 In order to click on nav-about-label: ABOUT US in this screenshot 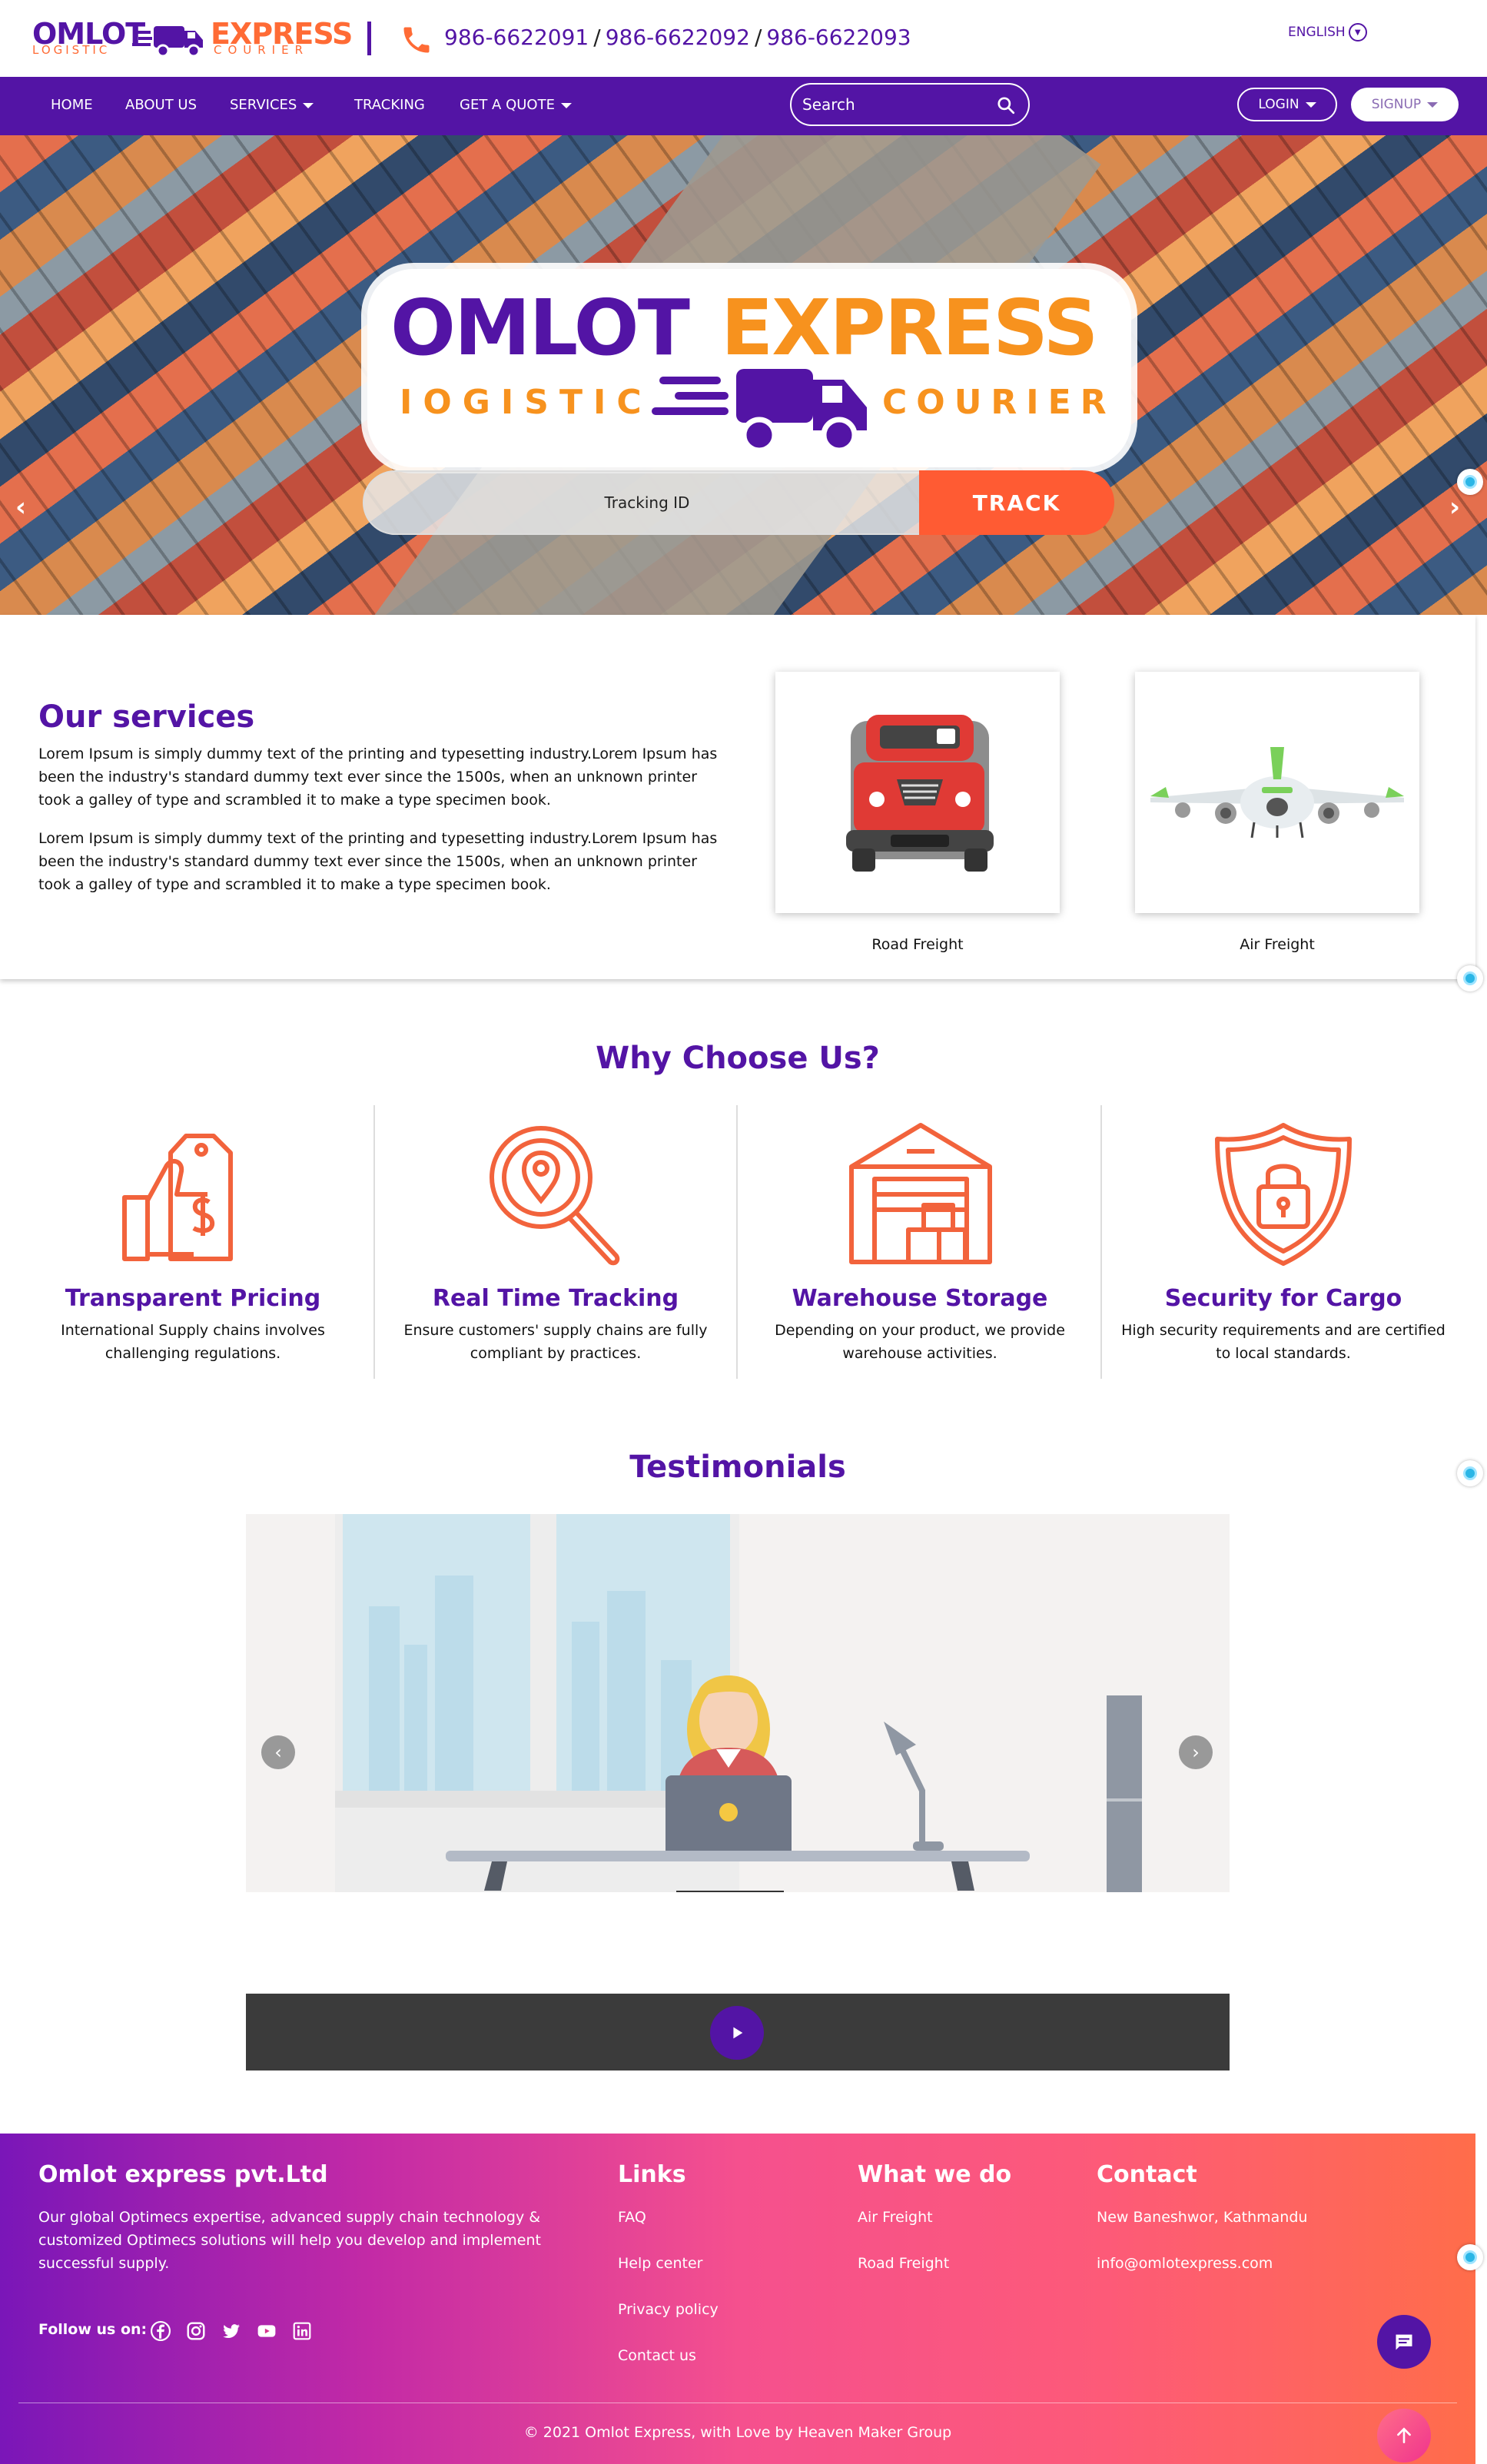, I will do `click(161, 105)`.